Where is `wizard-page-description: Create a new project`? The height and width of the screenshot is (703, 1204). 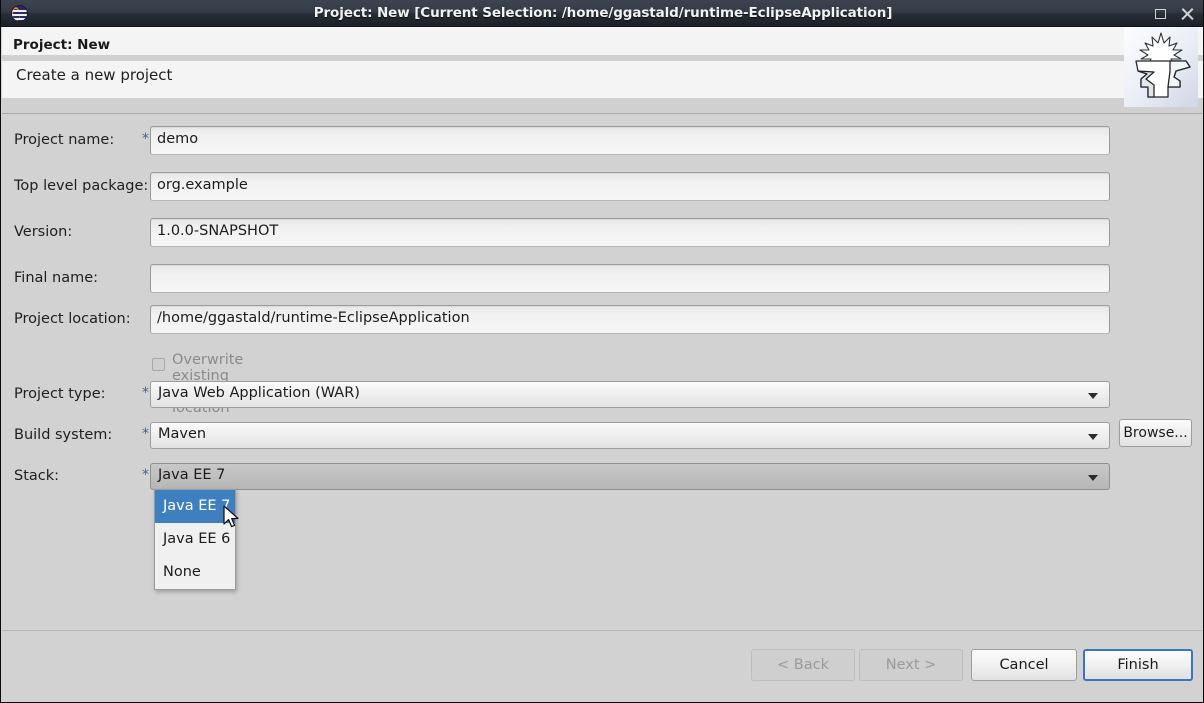
wizard-page-description: Create a new project is located at coordinates (94, 75).